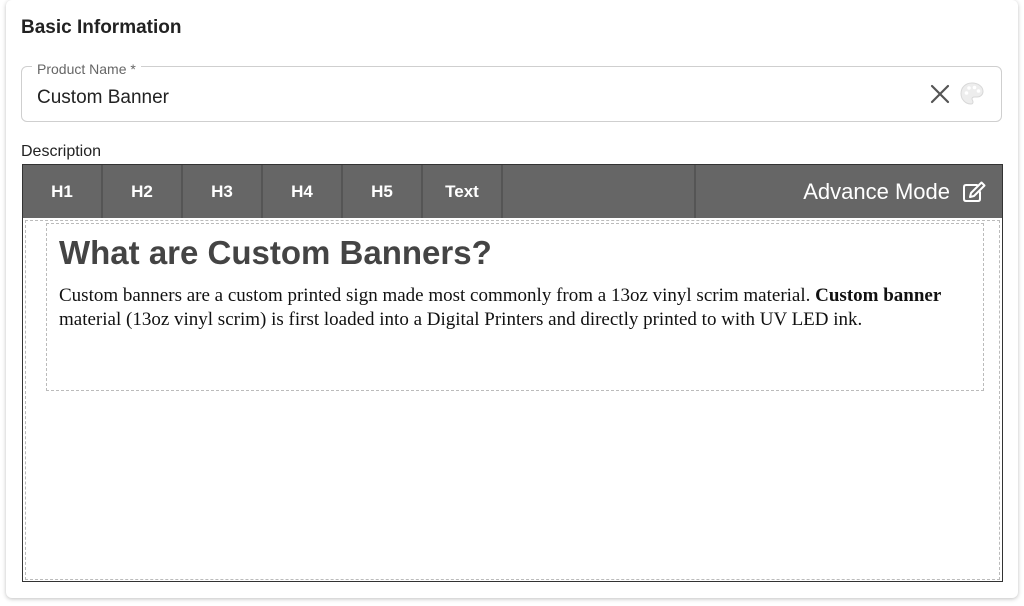 The image size is (1024, 606). What do you see at coordinates (61, 151) in the screenshot?
I see `description-label: Description` at bounding box center [61, 151].